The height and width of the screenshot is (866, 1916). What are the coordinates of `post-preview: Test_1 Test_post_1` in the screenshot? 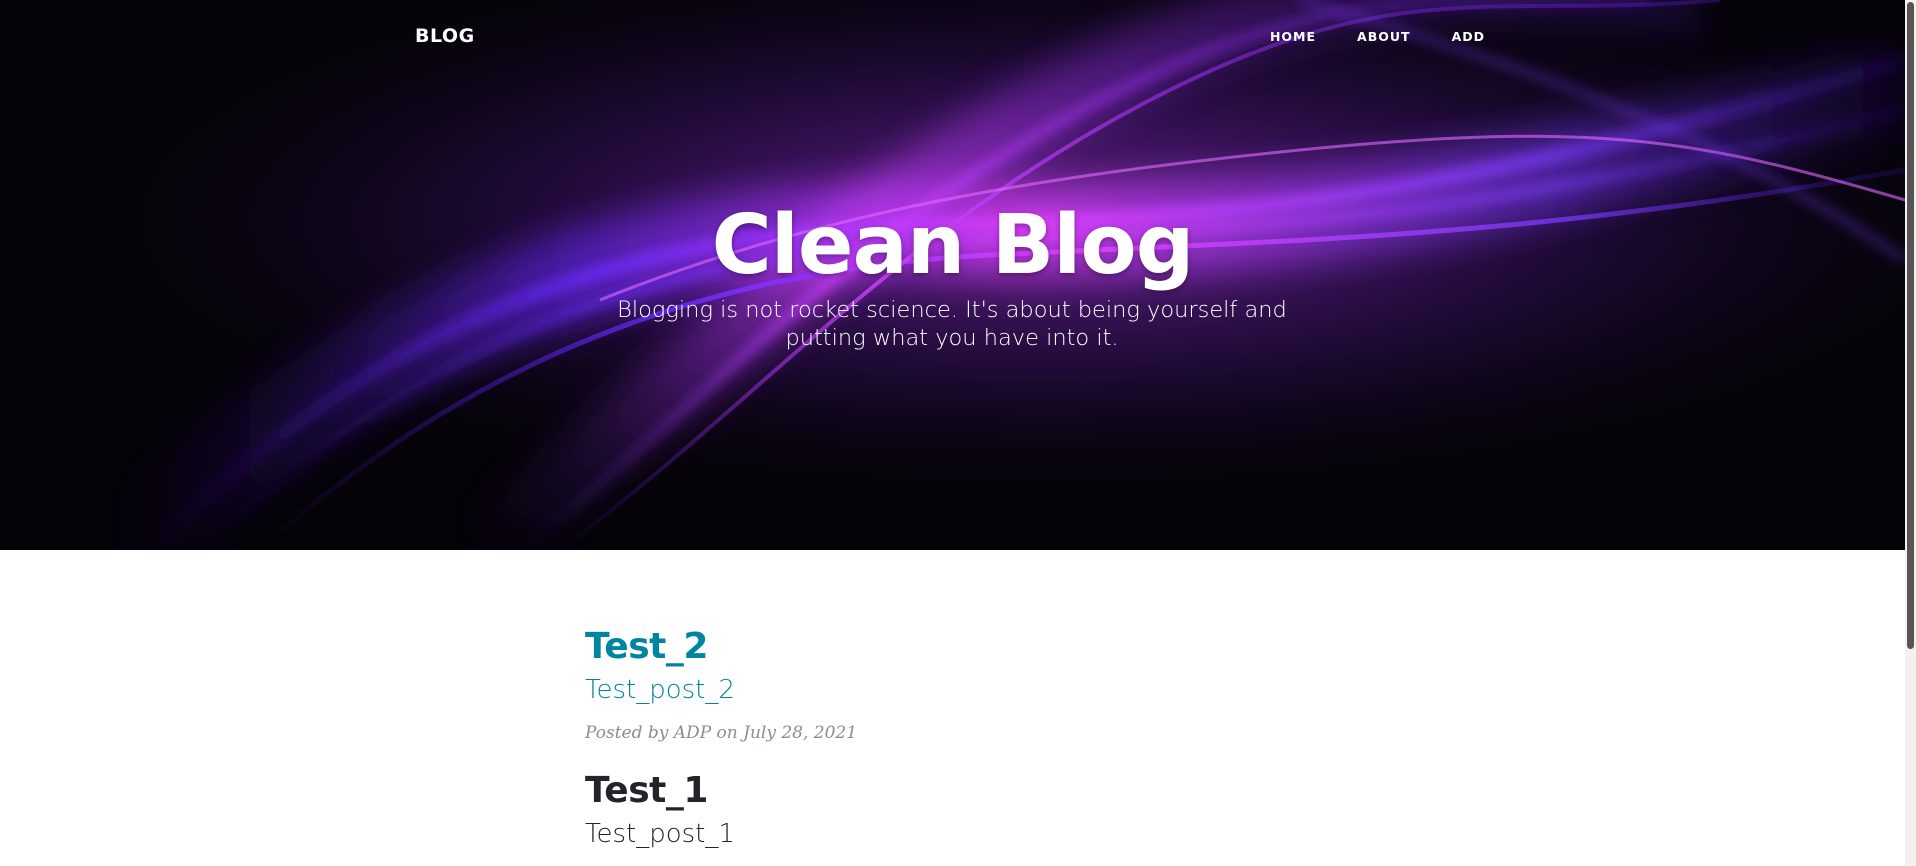 It's located at (965, 810).